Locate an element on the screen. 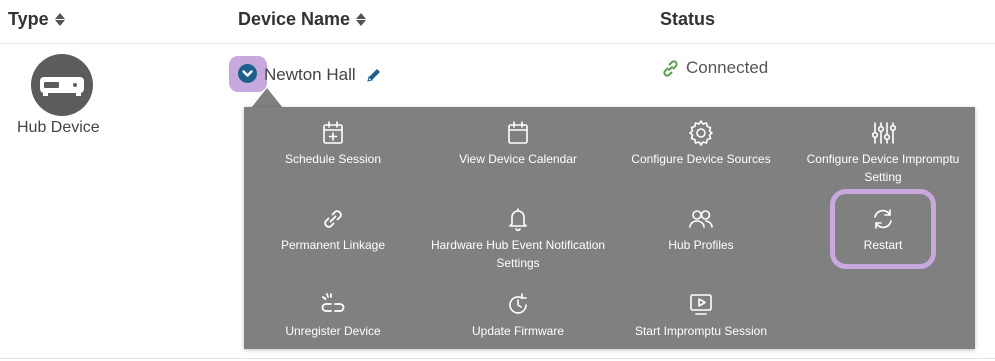 The image size is (995, 361). menu-item-hub-profiles: Hub Profiles is located at coordinates (701, 230).